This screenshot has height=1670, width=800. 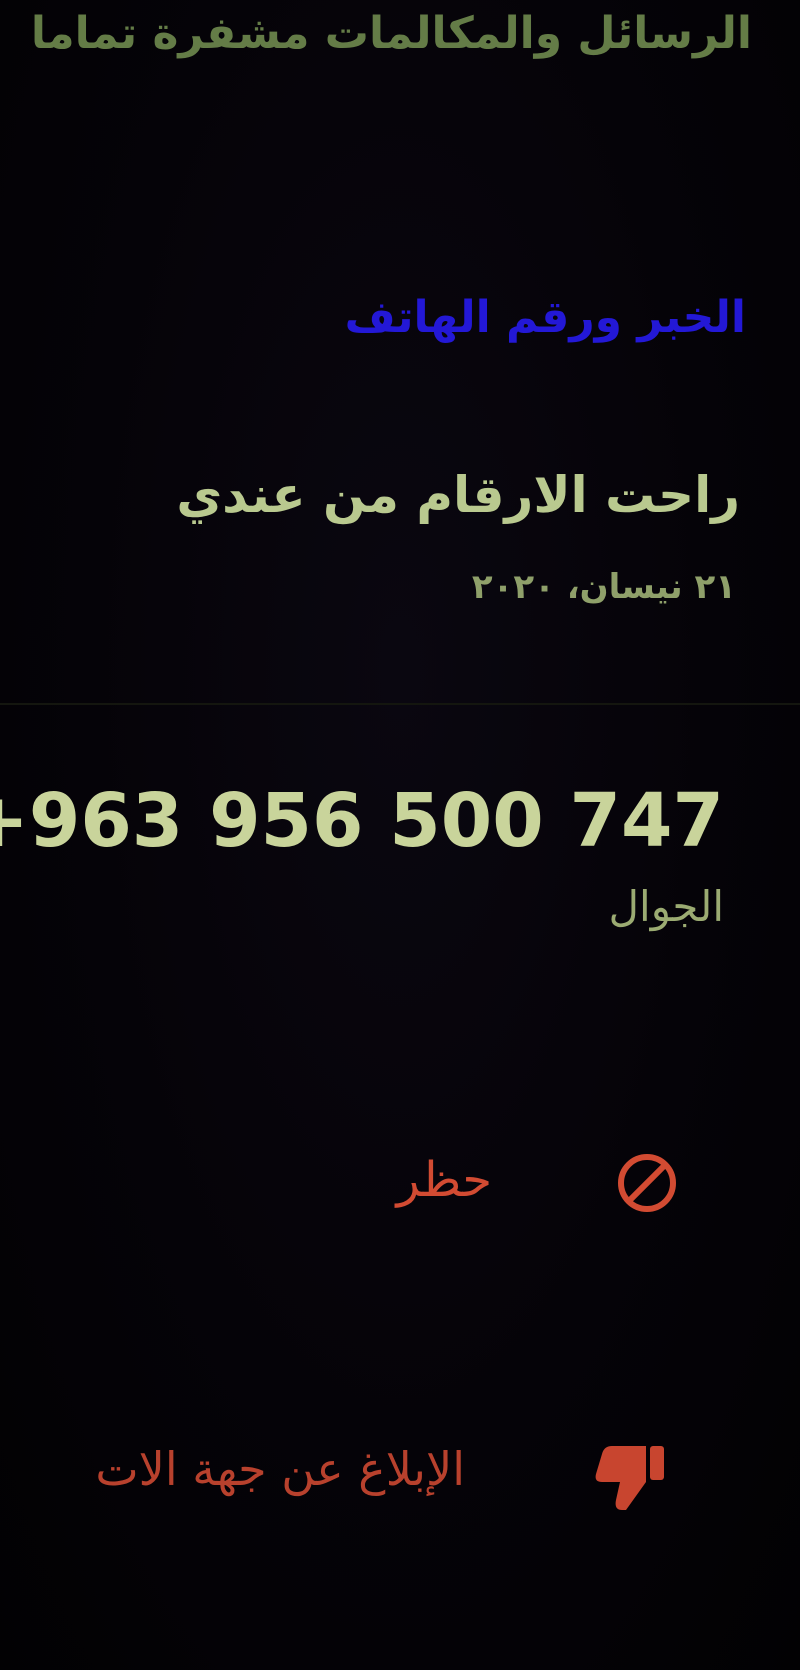 What do you see at coordinates (647, 1183) in the screenshot?
I see `block-icon` at bounding box center [647, 1183].